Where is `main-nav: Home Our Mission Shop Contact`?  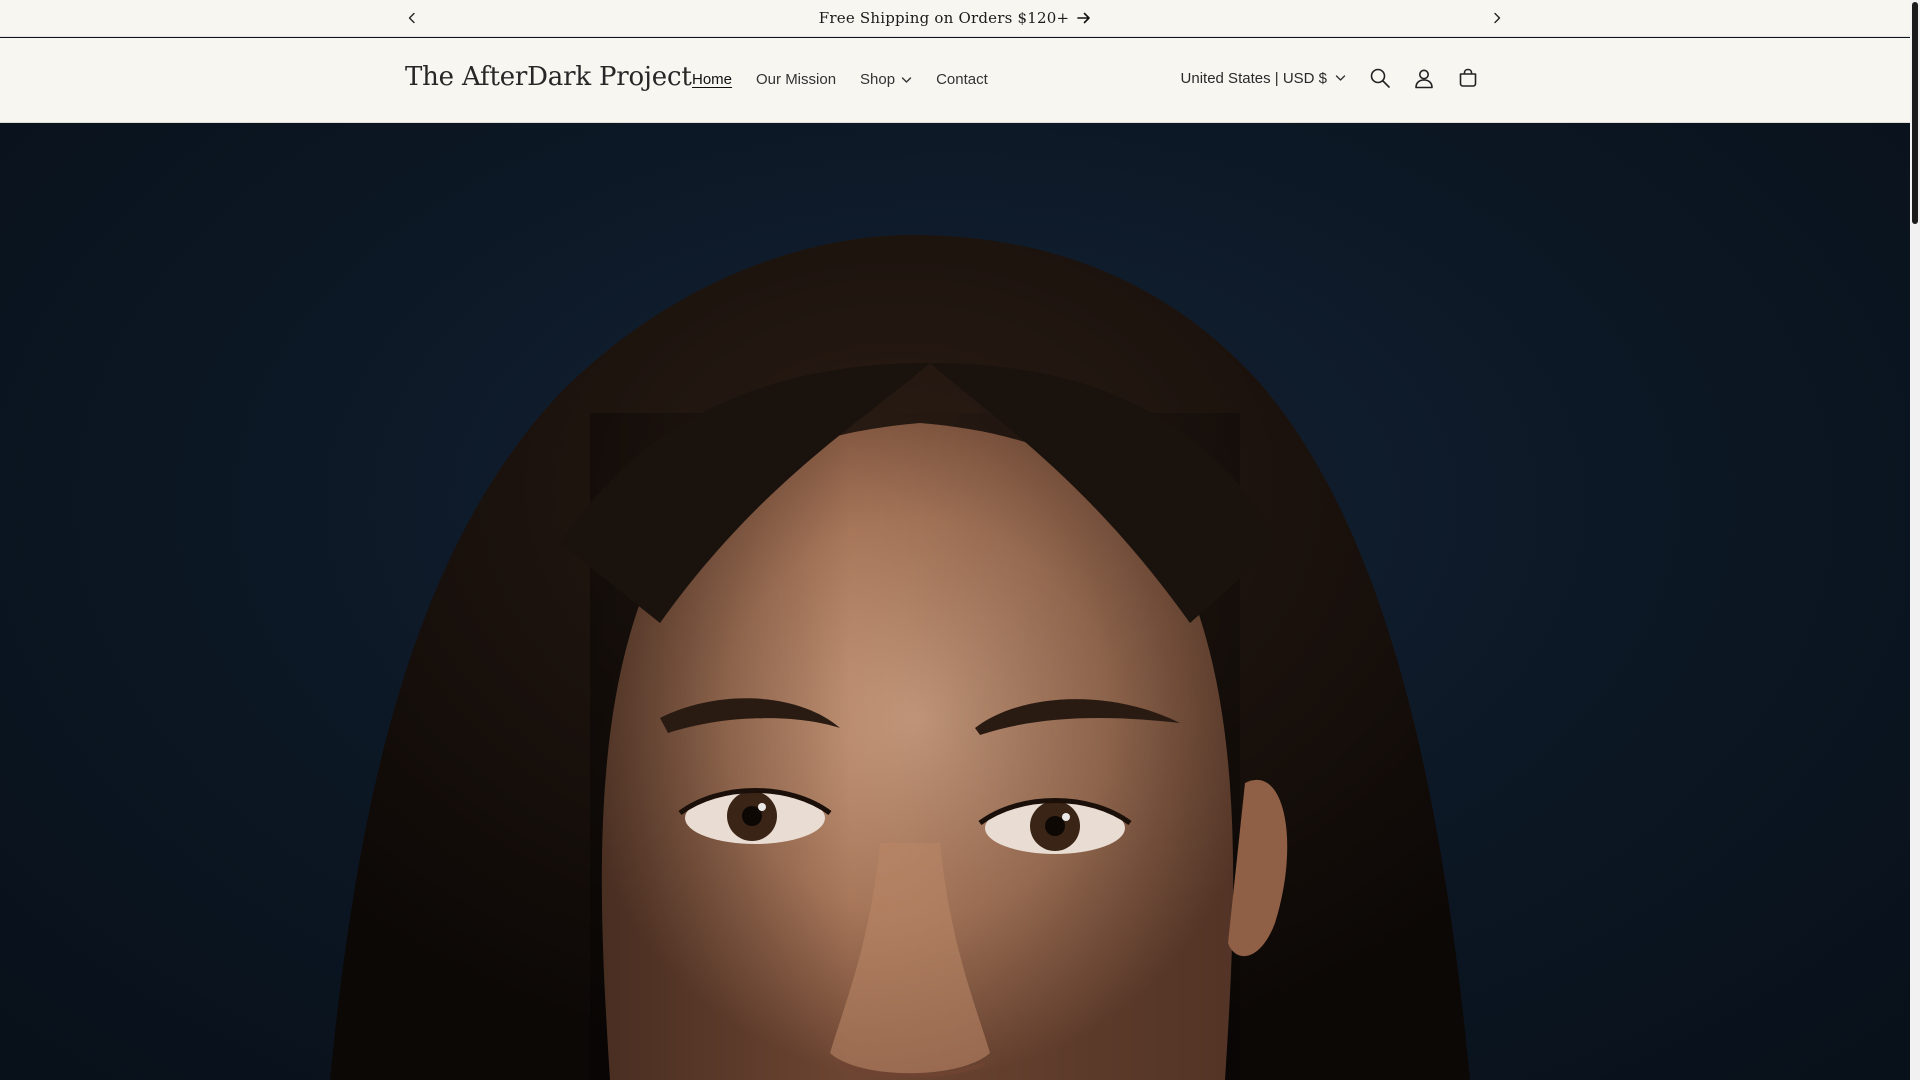
main-nav: Home Our Mission Shop Contact is located at coordinates (840, 79).